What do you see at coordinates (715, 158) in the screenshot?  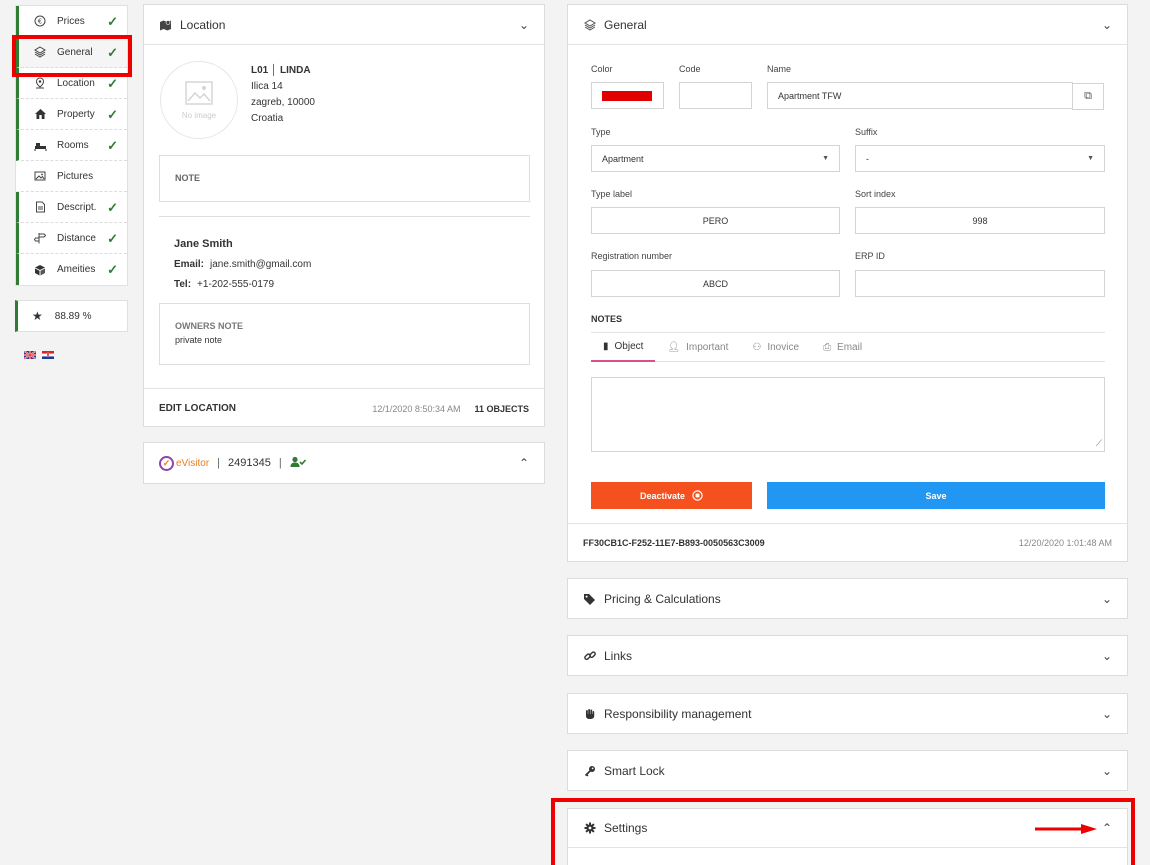 I see `type-select: Apartment ▼` at bounding box center [715, 158].